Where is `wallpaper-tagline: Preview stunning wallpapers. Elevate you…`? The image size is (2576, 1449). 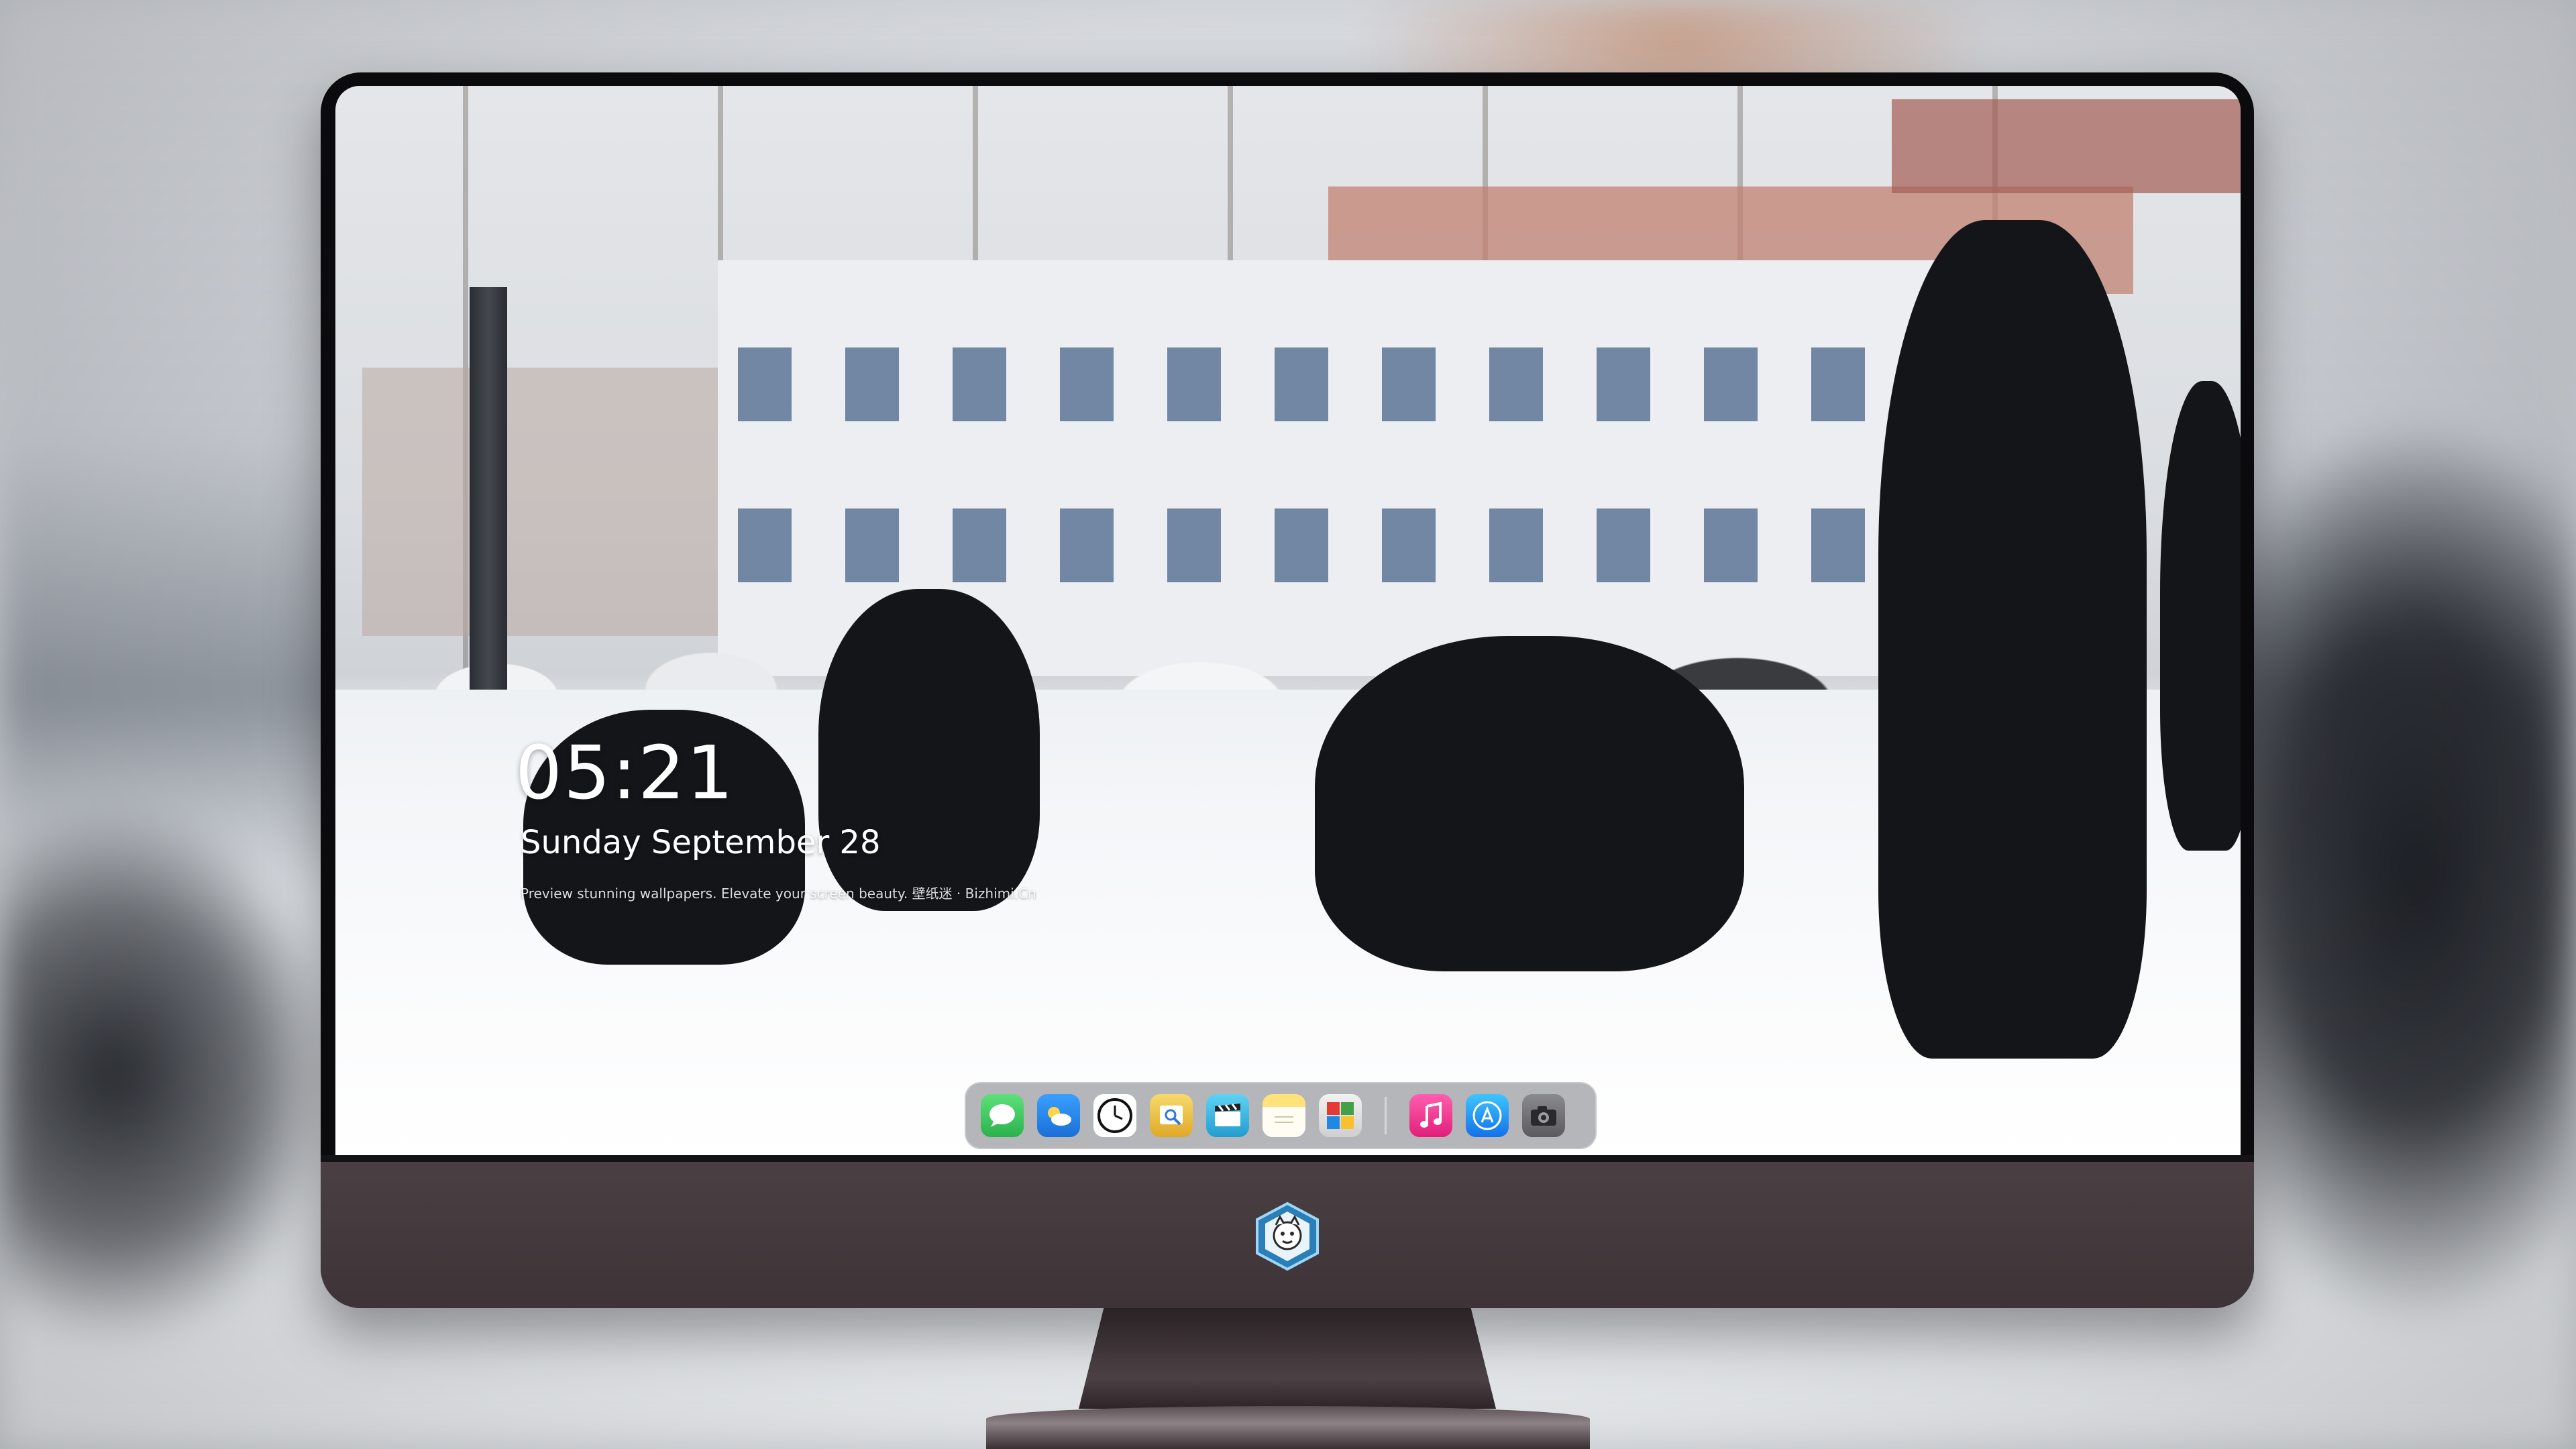 wallpaper-tagline: Preview stunning wallpapers. Elevate you… is located at coordinates (778, 893).